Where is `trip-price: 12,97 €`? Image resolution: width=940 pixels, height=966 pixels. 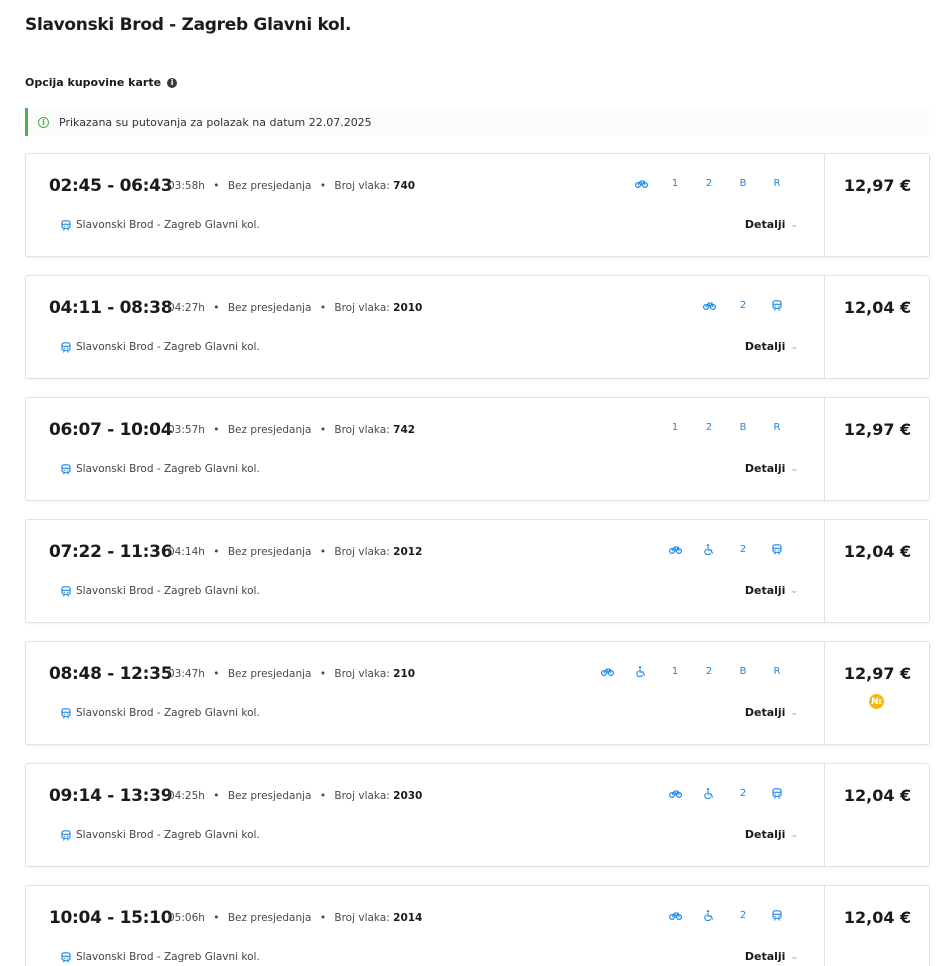 trip-price: 12,97 € is located at coordinates (877, 429).